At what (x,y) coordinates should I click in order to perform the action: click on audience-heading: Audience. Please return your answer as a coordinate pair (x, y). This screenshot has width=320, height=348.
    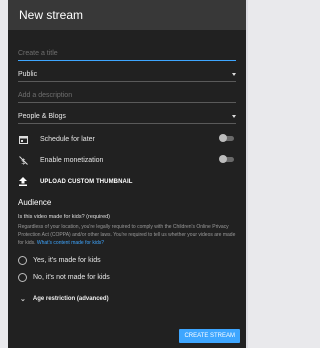
    Looking at the image, I should click on (35, 202).